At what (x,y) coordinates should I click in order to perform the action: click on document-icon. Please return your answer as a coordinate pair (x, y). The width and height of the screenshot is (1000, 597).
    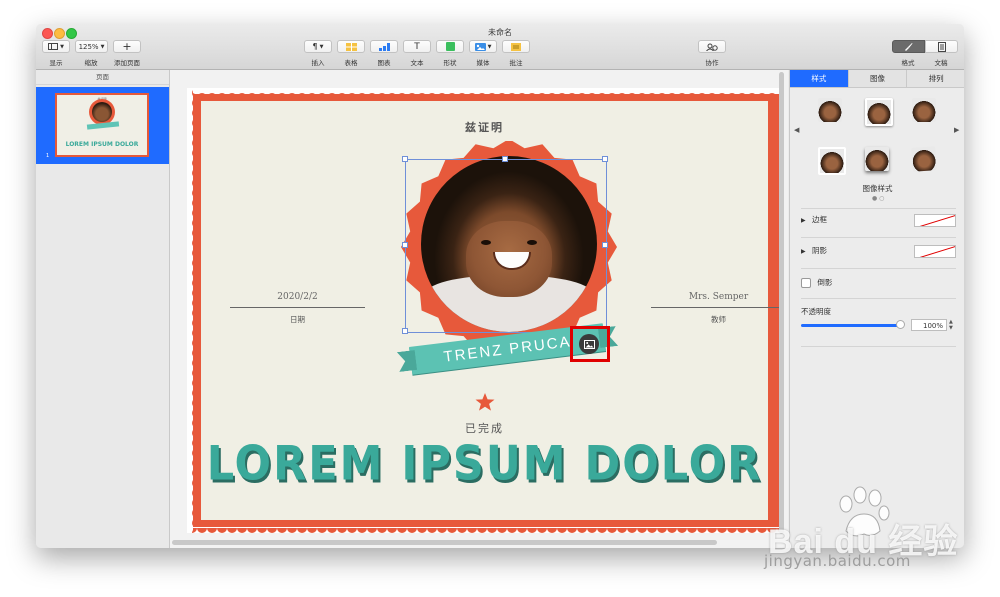
    Looking at the image, I should click on (941, 46).